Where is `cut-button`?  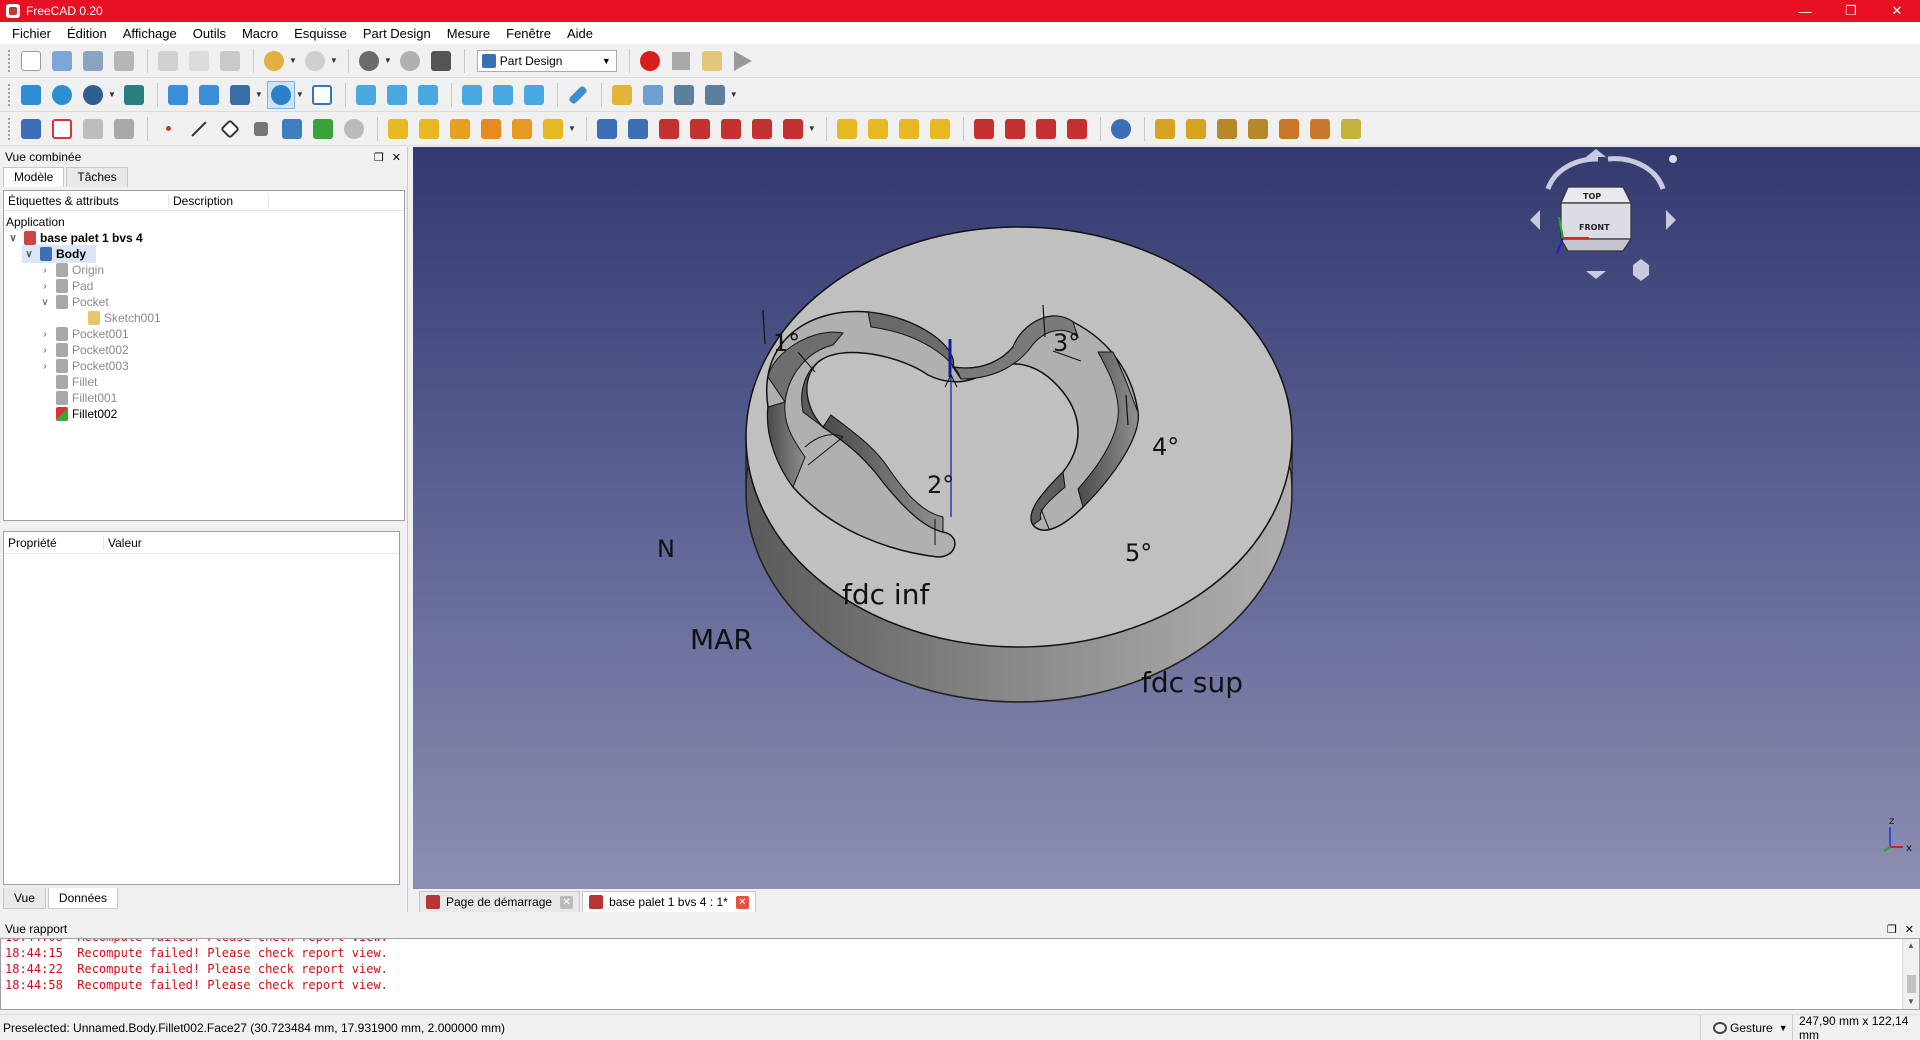 cut-button is located at coordinates (168, 61).